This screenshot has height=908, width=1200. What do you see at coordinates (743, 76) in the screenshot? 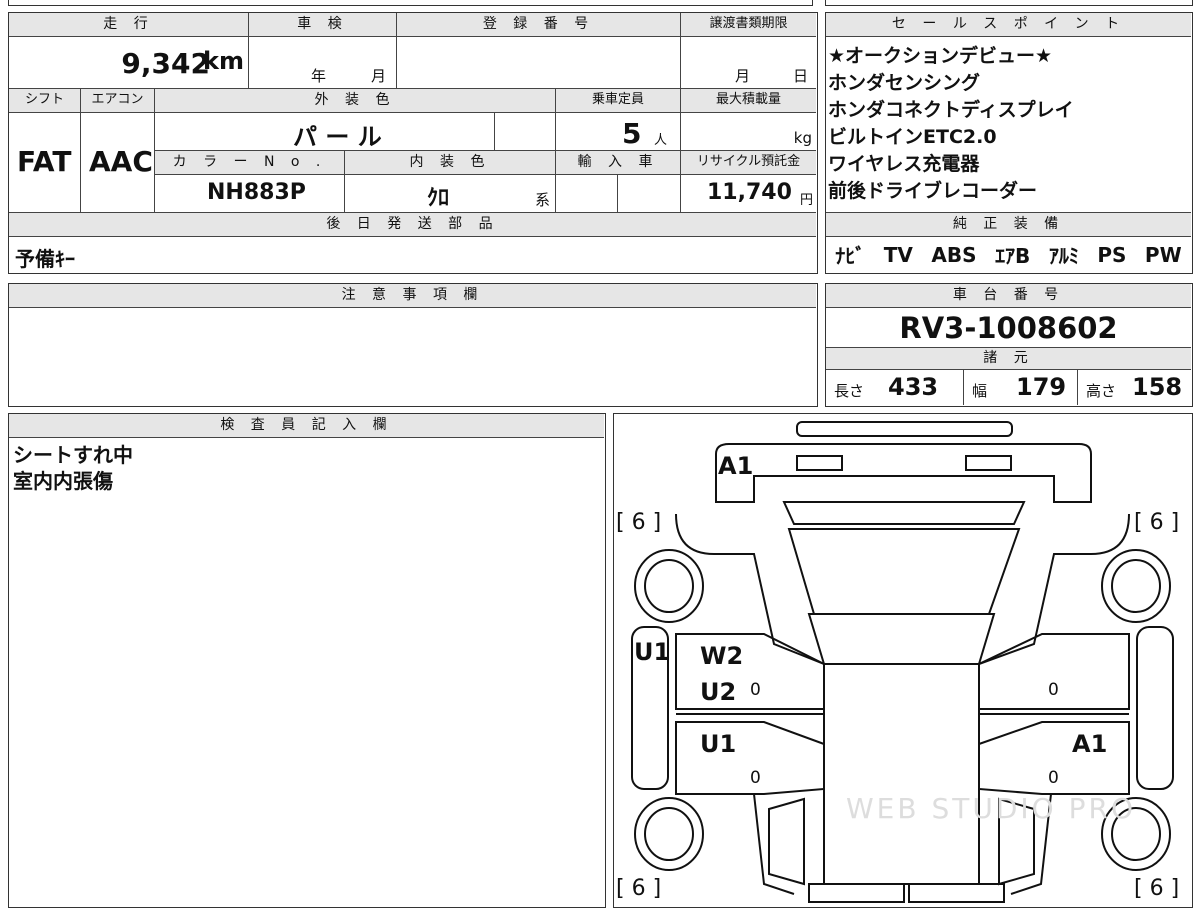
I see `transfer-month: 月` at bounding box center [743, 76].